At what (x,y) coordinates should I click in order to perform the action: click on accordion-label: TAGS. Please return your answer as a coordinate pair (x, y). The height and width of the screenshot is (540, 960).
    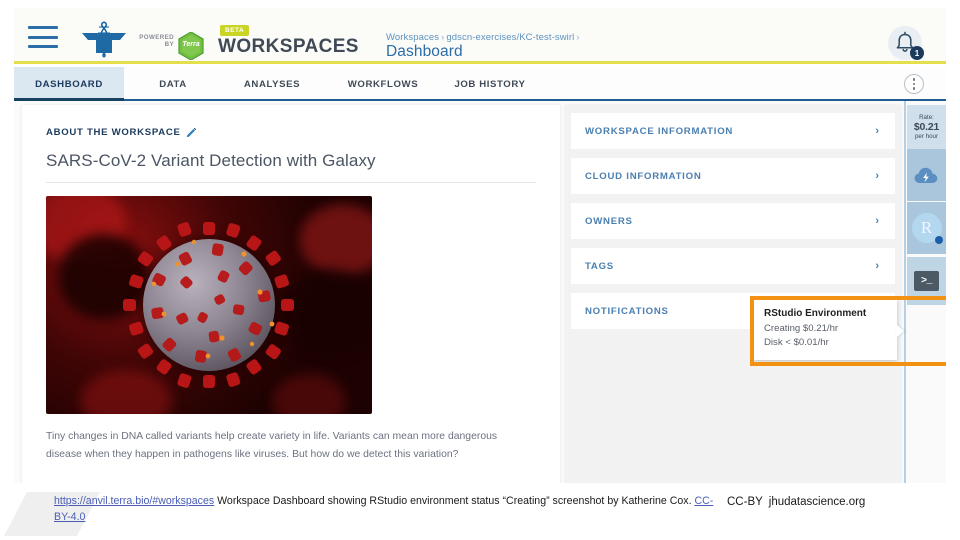
    Looking at the image, I should click on (599, 266).